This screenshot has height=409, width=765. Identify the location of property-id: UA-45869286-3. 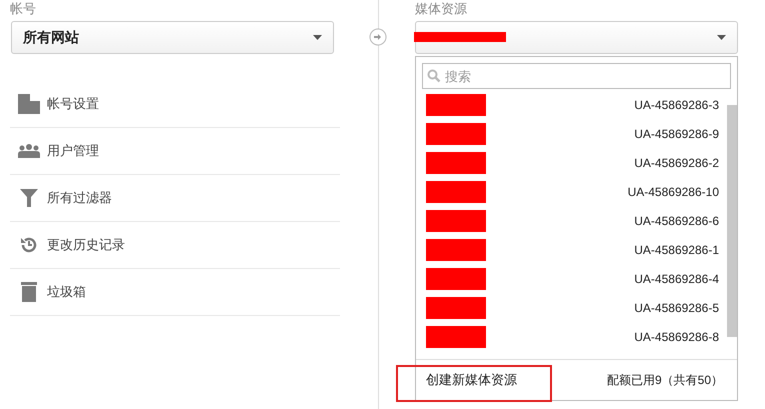
(676, 105).